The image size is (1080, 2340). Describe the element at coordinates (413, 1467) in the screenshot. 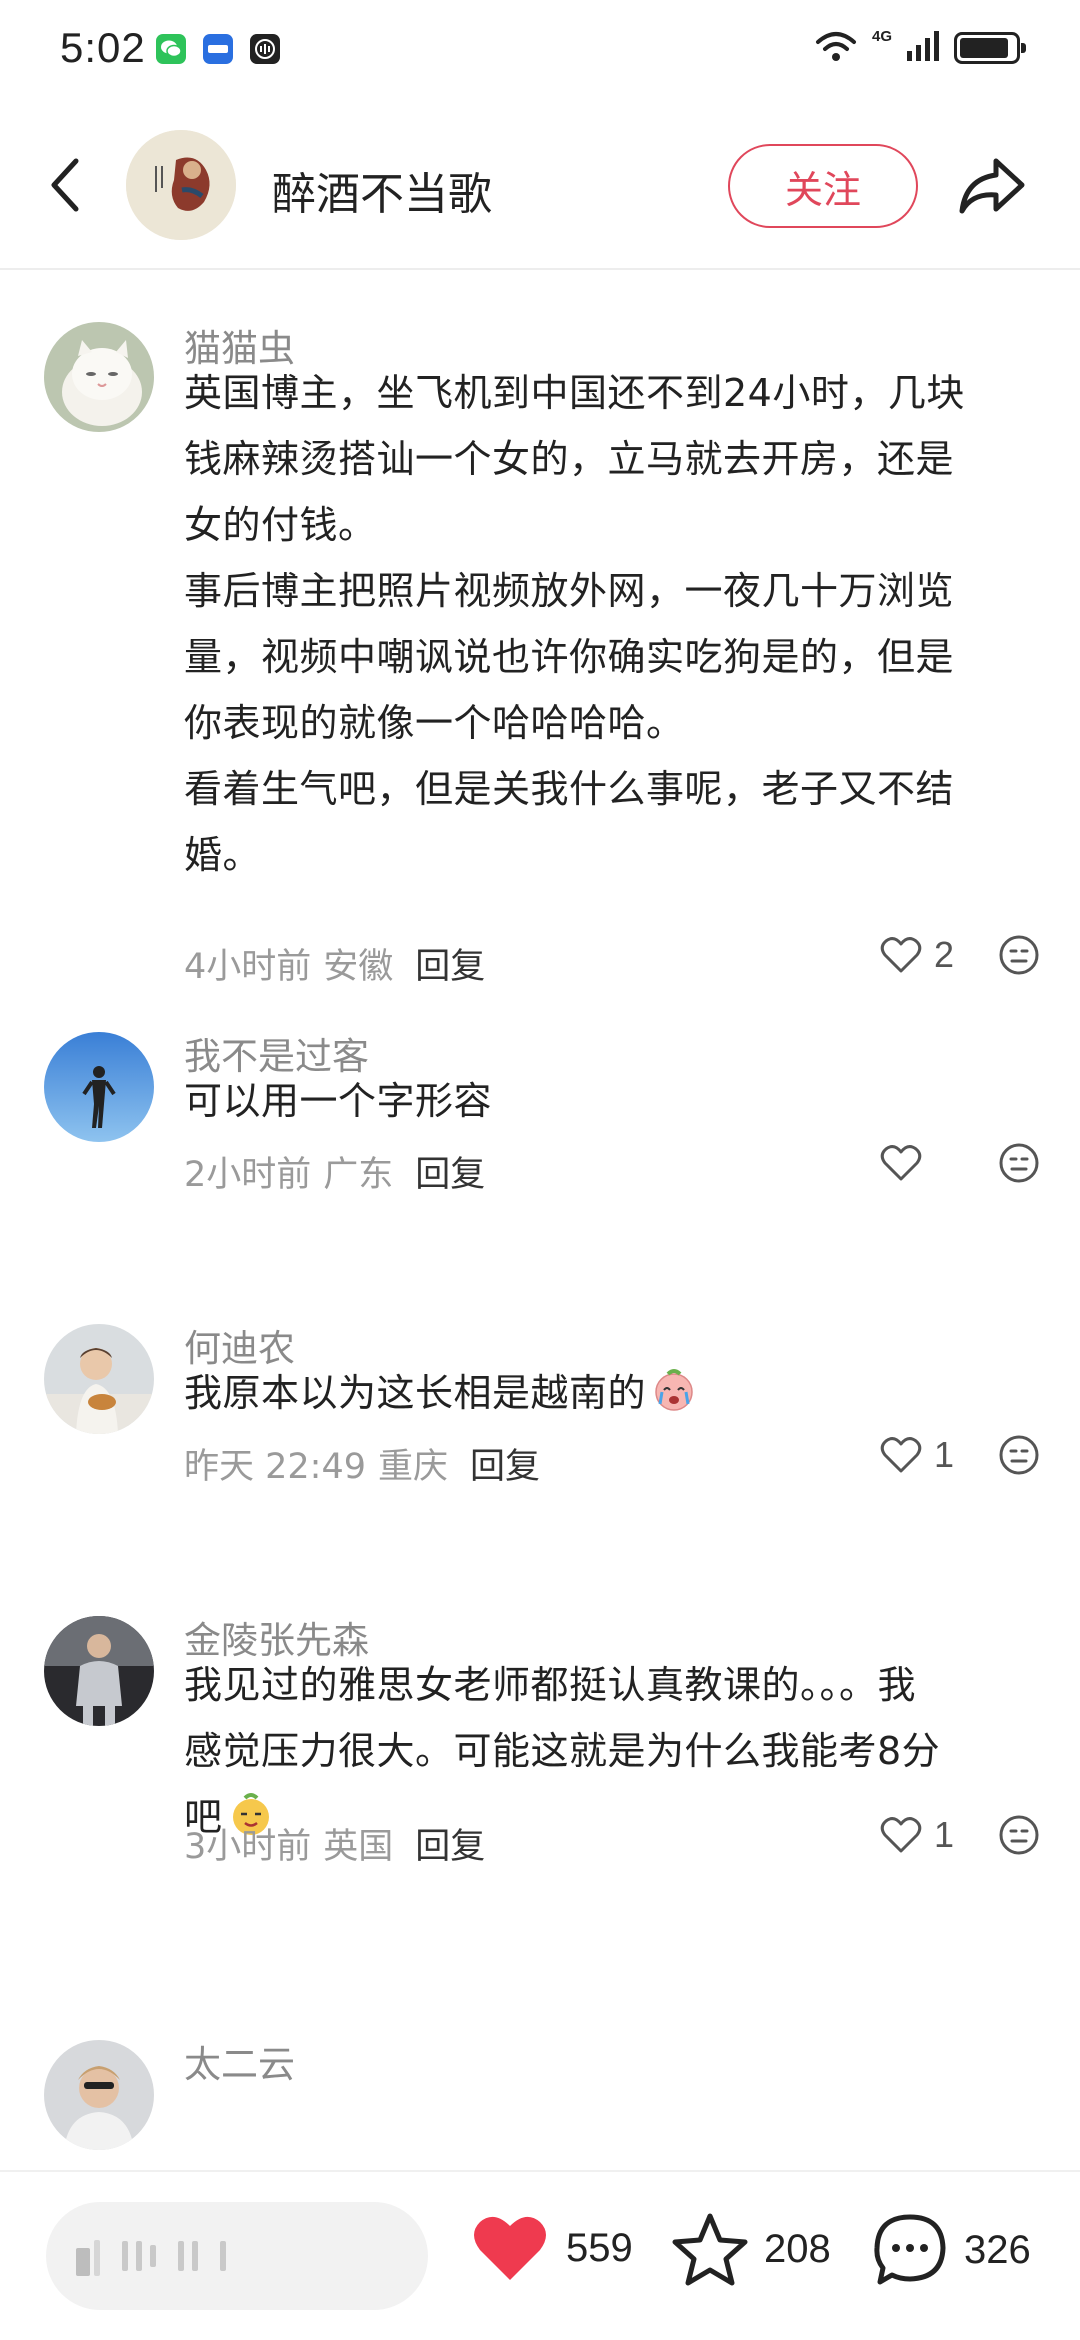

I see `comment-location: 重庆` at that location.